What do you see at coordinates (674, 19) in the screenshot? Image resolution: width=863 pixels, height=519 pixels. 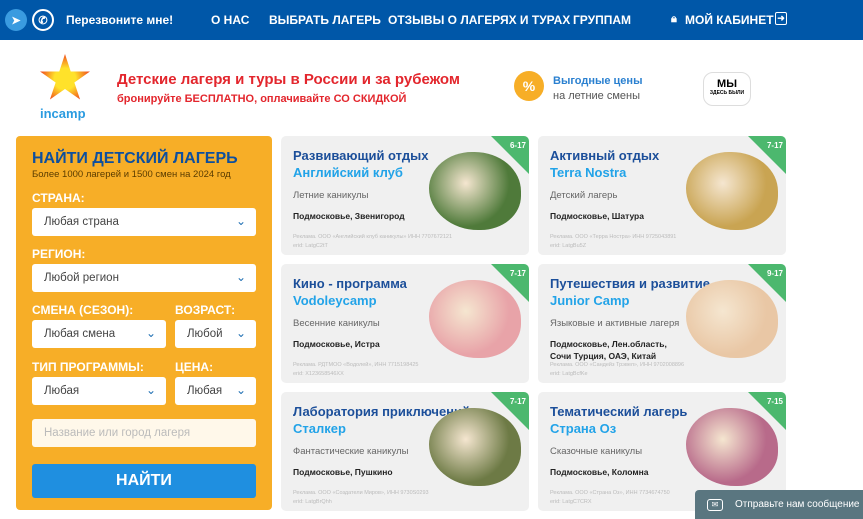 I see `lock-icon: 🔒︎` at bounding box center [674, 19].